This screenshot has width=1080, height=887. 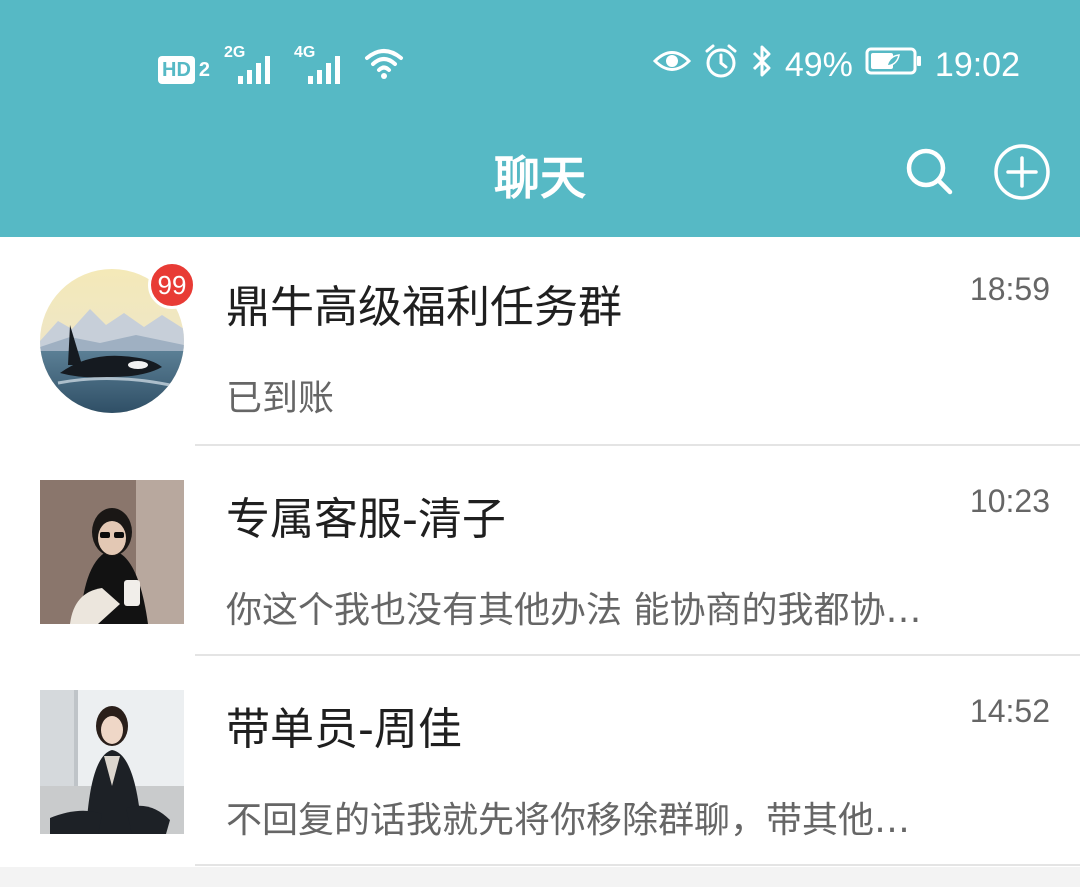 What do you see at coordinates (252, 64) in the screenshot?
I see `signal-2g-icon: 2G` at bounding box center [252, 64].